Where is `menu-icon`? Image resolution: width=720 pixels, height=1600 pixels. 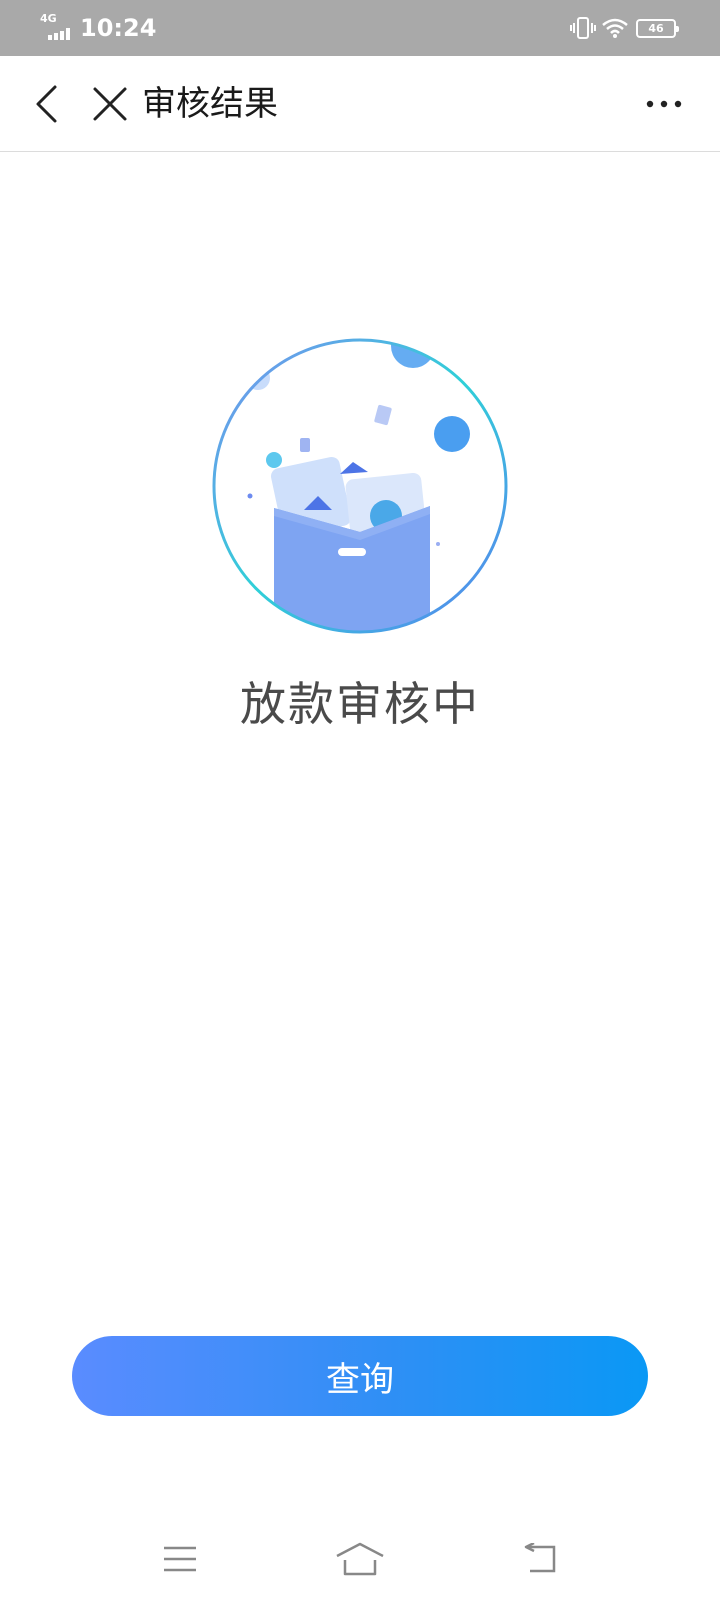 menu-icon is located at coordinates (180, 1559).